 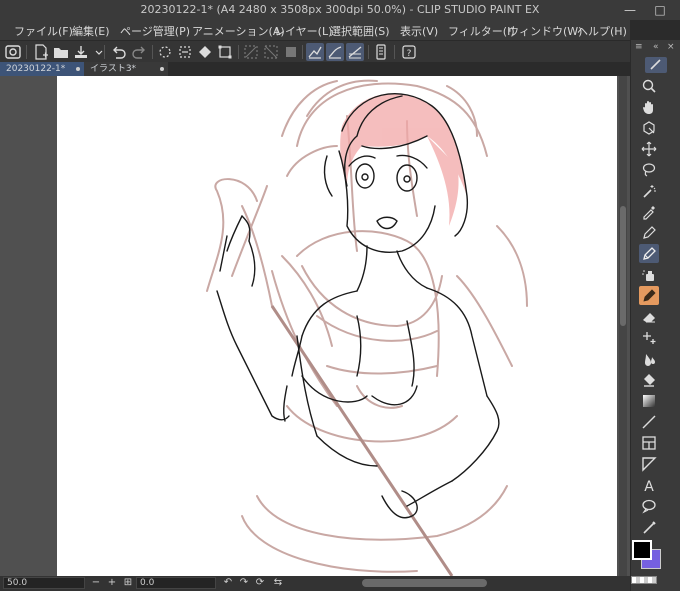 What do you see at coordinates (649, 316) in the screenshot?
I see `eraser-icon` at bounding box center [649, 316].